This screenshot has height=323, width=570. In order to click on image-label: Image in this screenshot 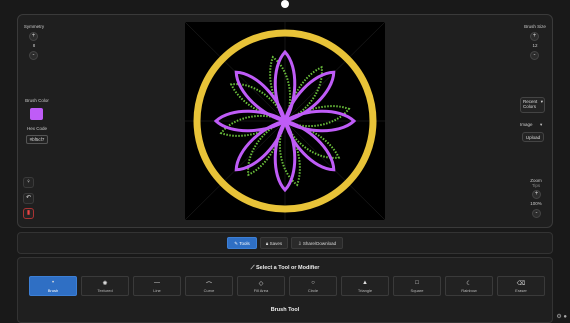, I will do `click(526, 124)`.